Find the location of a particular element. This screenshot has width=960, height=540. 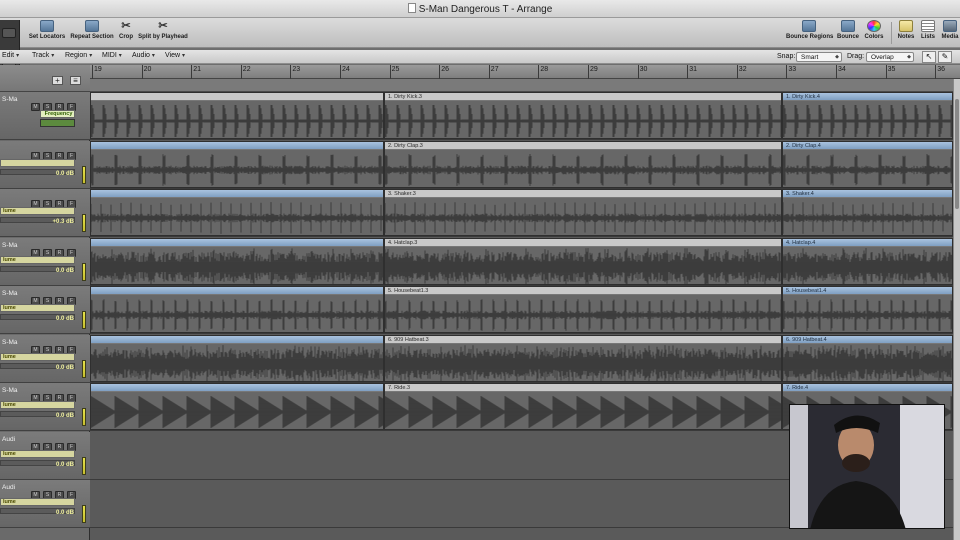

pencil-tool-icon: ✎ is located at coordinates (945, 57).